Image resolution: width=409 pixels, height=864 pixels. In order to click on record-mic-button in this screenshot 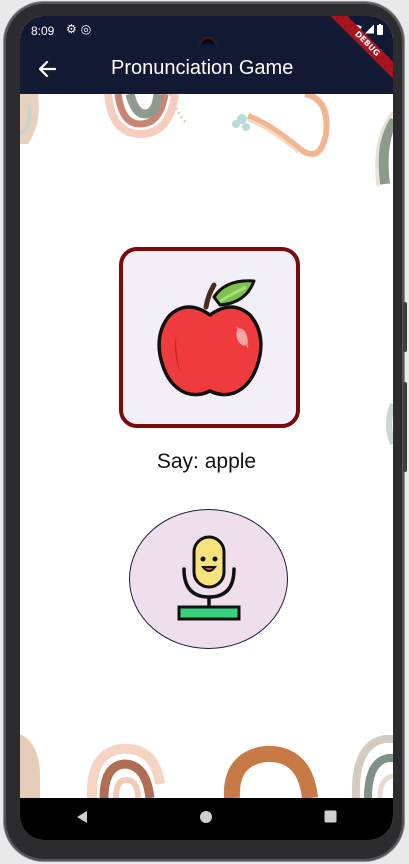, I will do `click(208, 579)`.